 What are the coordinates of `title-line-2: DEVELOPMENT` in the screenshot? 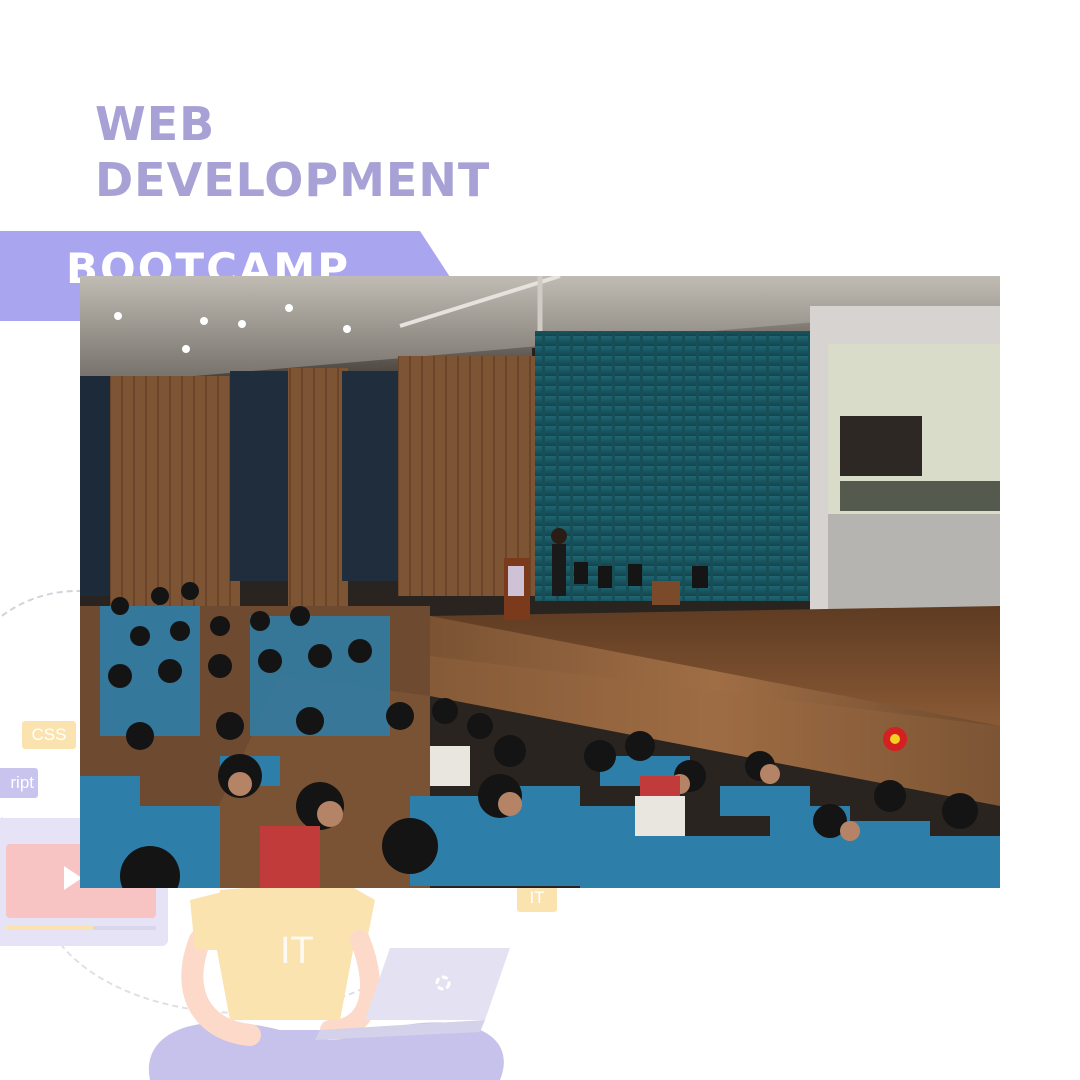 It's located at (293, 180).